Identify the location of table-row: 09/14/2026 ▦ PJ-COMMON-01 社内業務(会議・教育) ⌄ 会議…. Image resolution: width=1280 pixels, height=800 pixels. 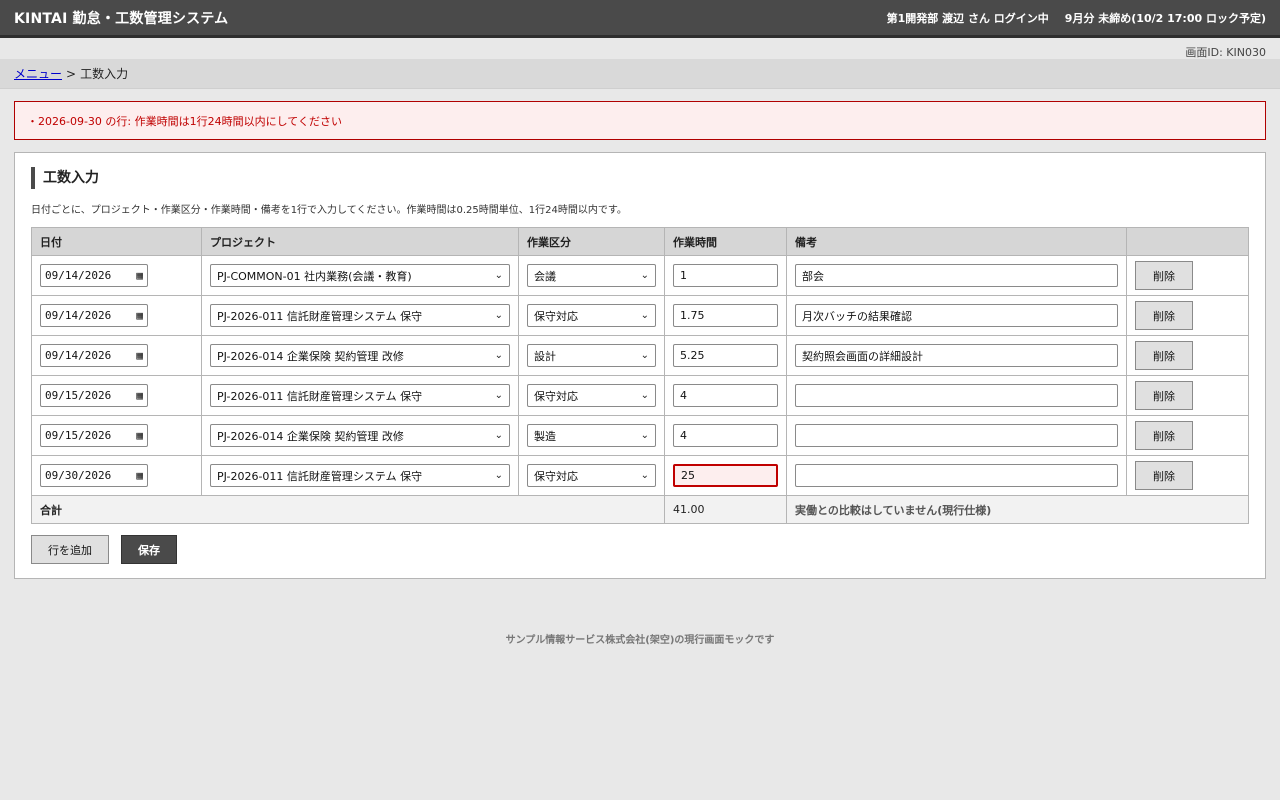
(640, 275).